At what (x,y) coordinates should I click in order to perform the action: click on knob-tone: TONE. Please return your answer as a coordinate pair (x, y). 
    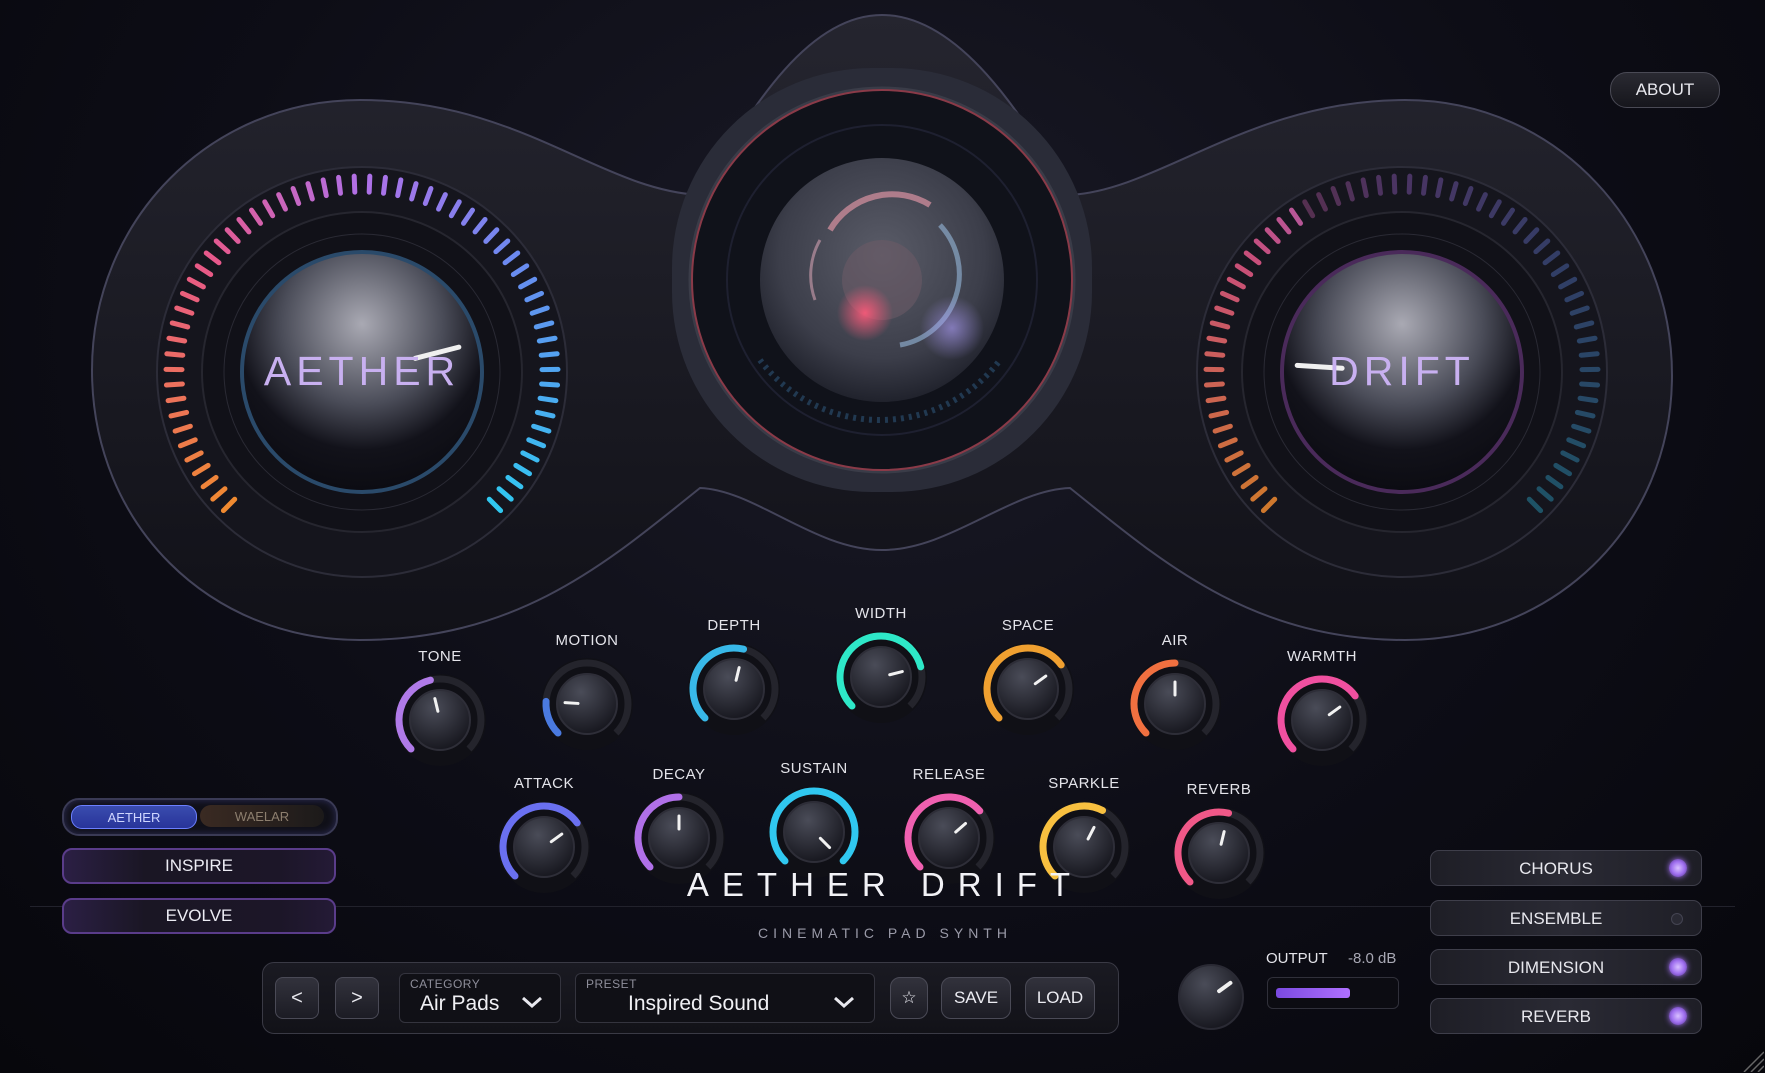
    Looking at the image, I should click on (440, 723).